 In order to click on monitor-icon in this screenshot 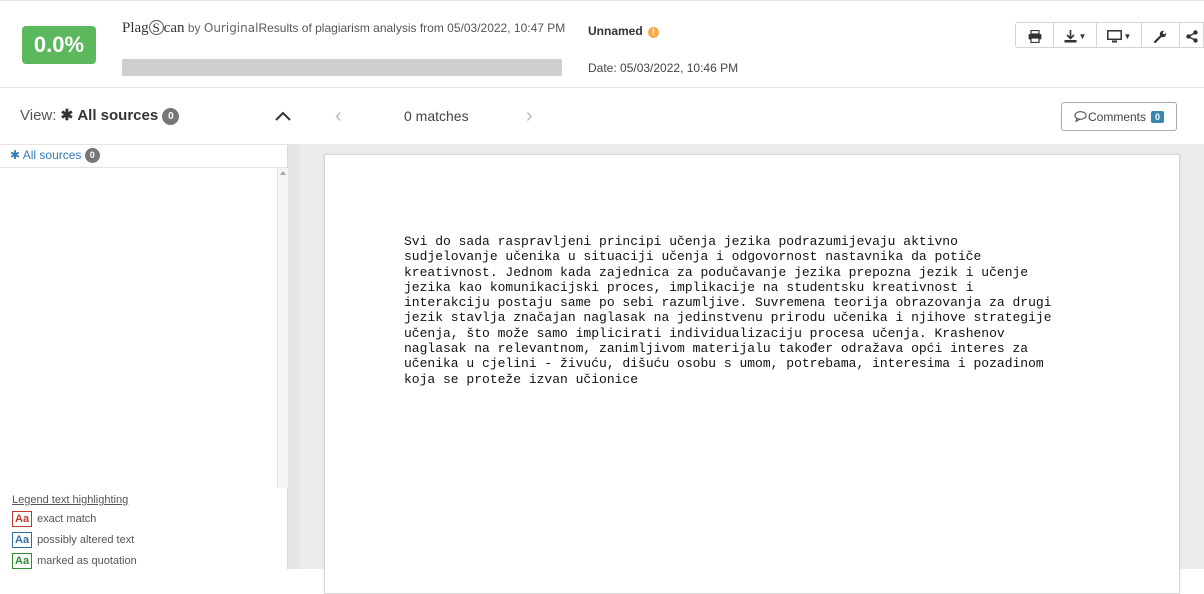, I will do `click(1114, 35)`.